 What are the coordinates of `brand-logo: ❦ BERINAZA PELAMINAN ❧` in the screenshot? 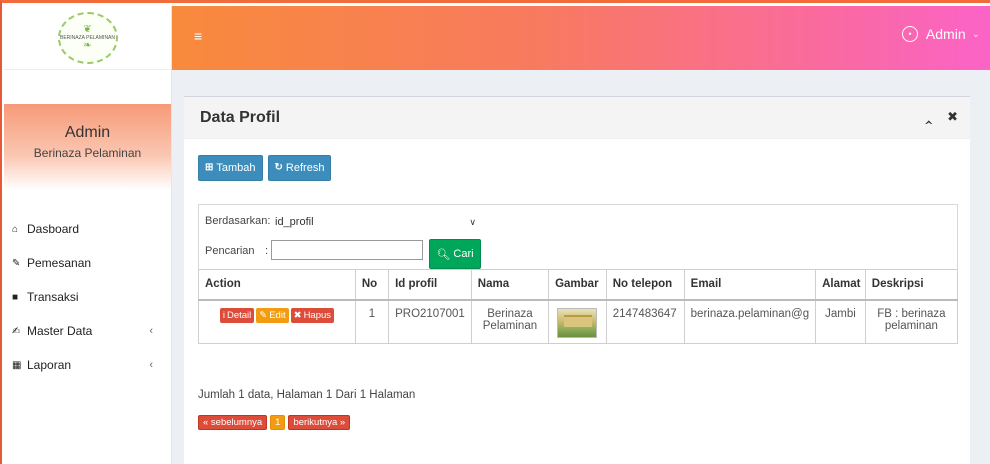 It's located at (87, 37).